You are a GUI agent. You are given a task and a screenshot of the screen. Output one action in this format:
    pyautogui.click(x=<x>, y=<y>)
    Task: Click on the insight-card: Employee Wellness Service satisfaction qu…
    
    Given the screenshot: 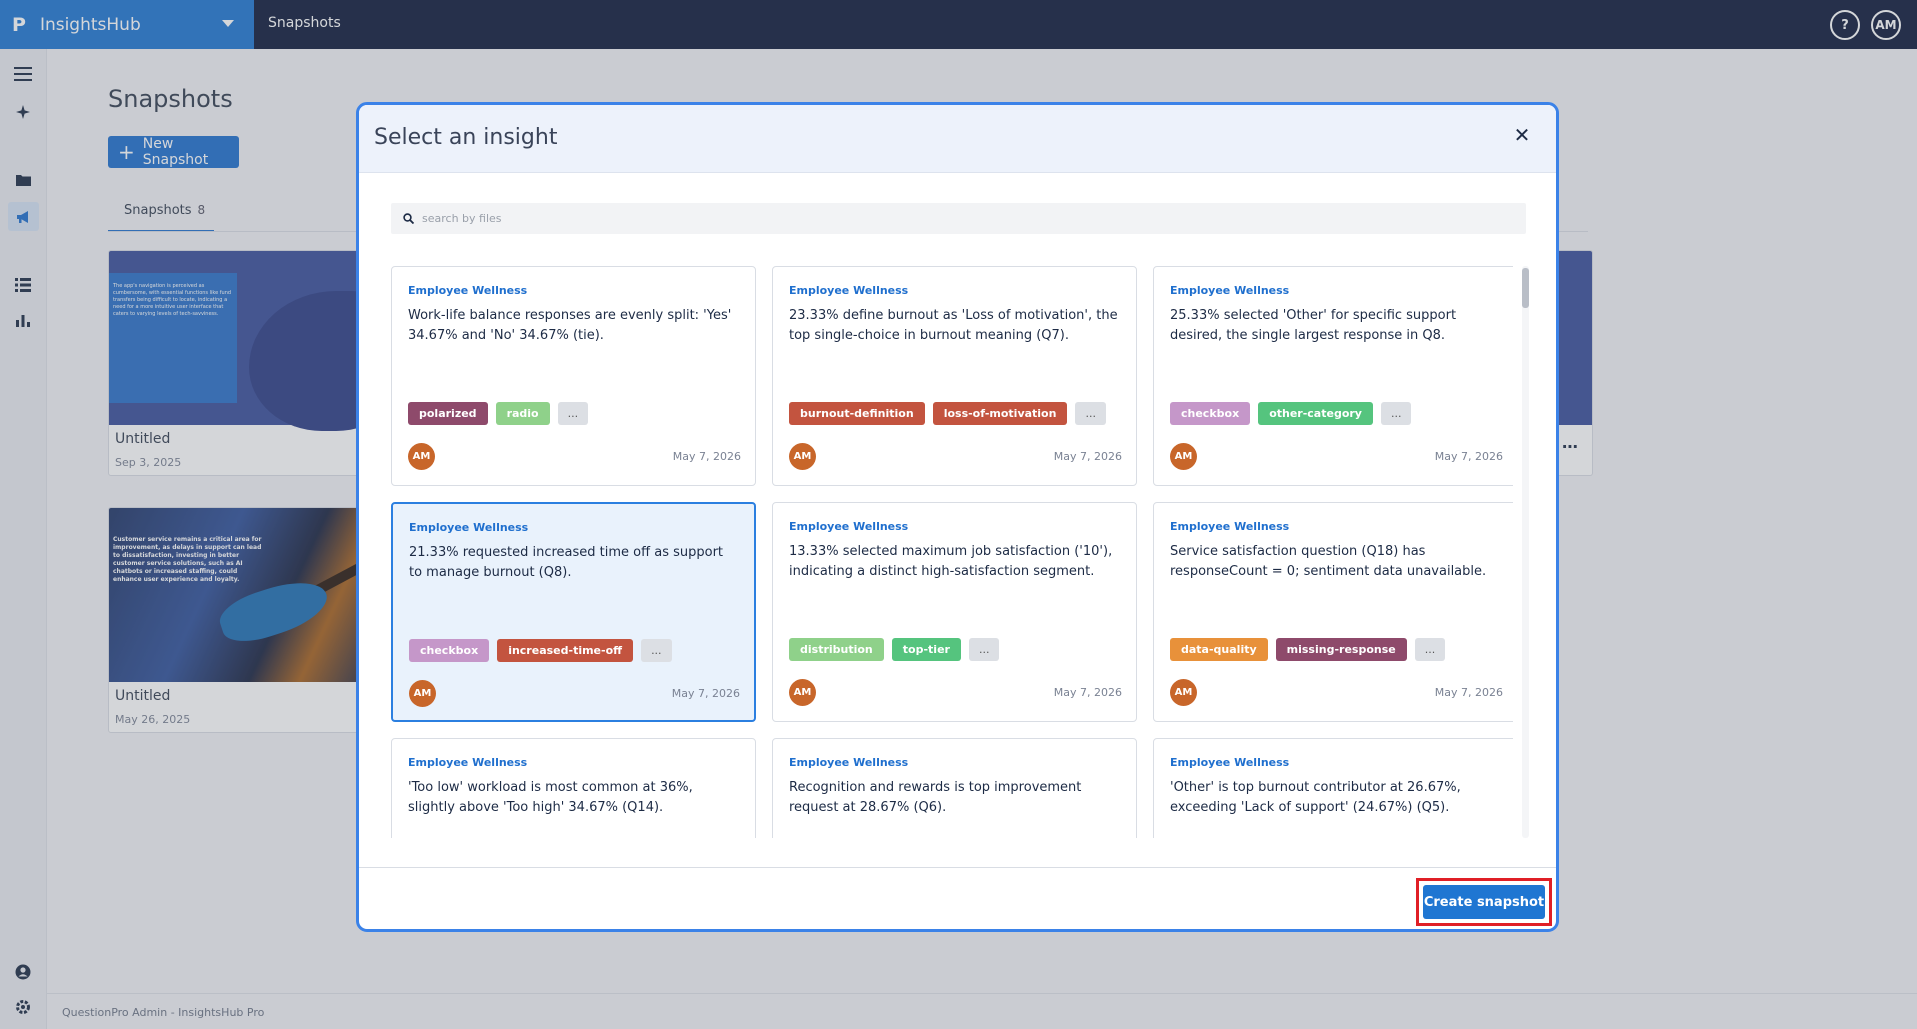 What is the action you would take?
    pyautogui.click(x=1333, y=612)
    